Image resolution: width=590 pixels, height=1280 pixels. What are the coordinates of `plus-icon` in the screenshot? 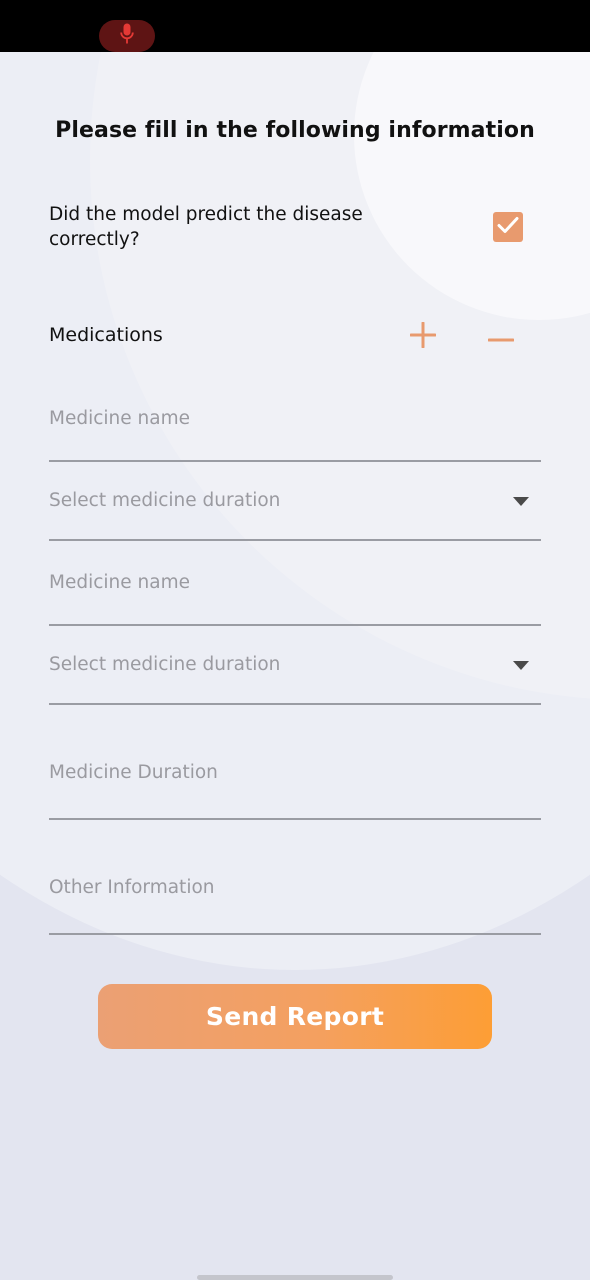 It's located at (423, 336).